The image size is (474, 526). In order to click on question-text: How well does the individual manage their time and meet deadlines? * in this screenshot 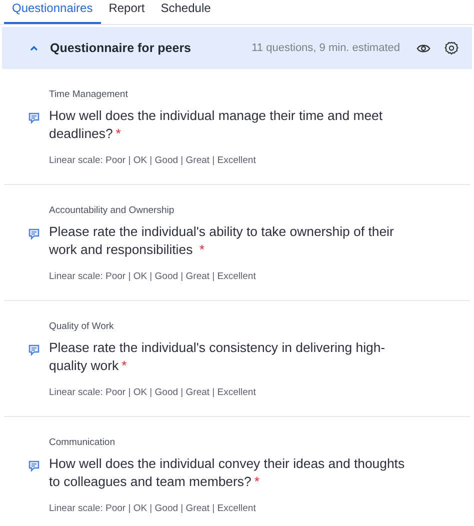, I will do `click(216, 125)`.